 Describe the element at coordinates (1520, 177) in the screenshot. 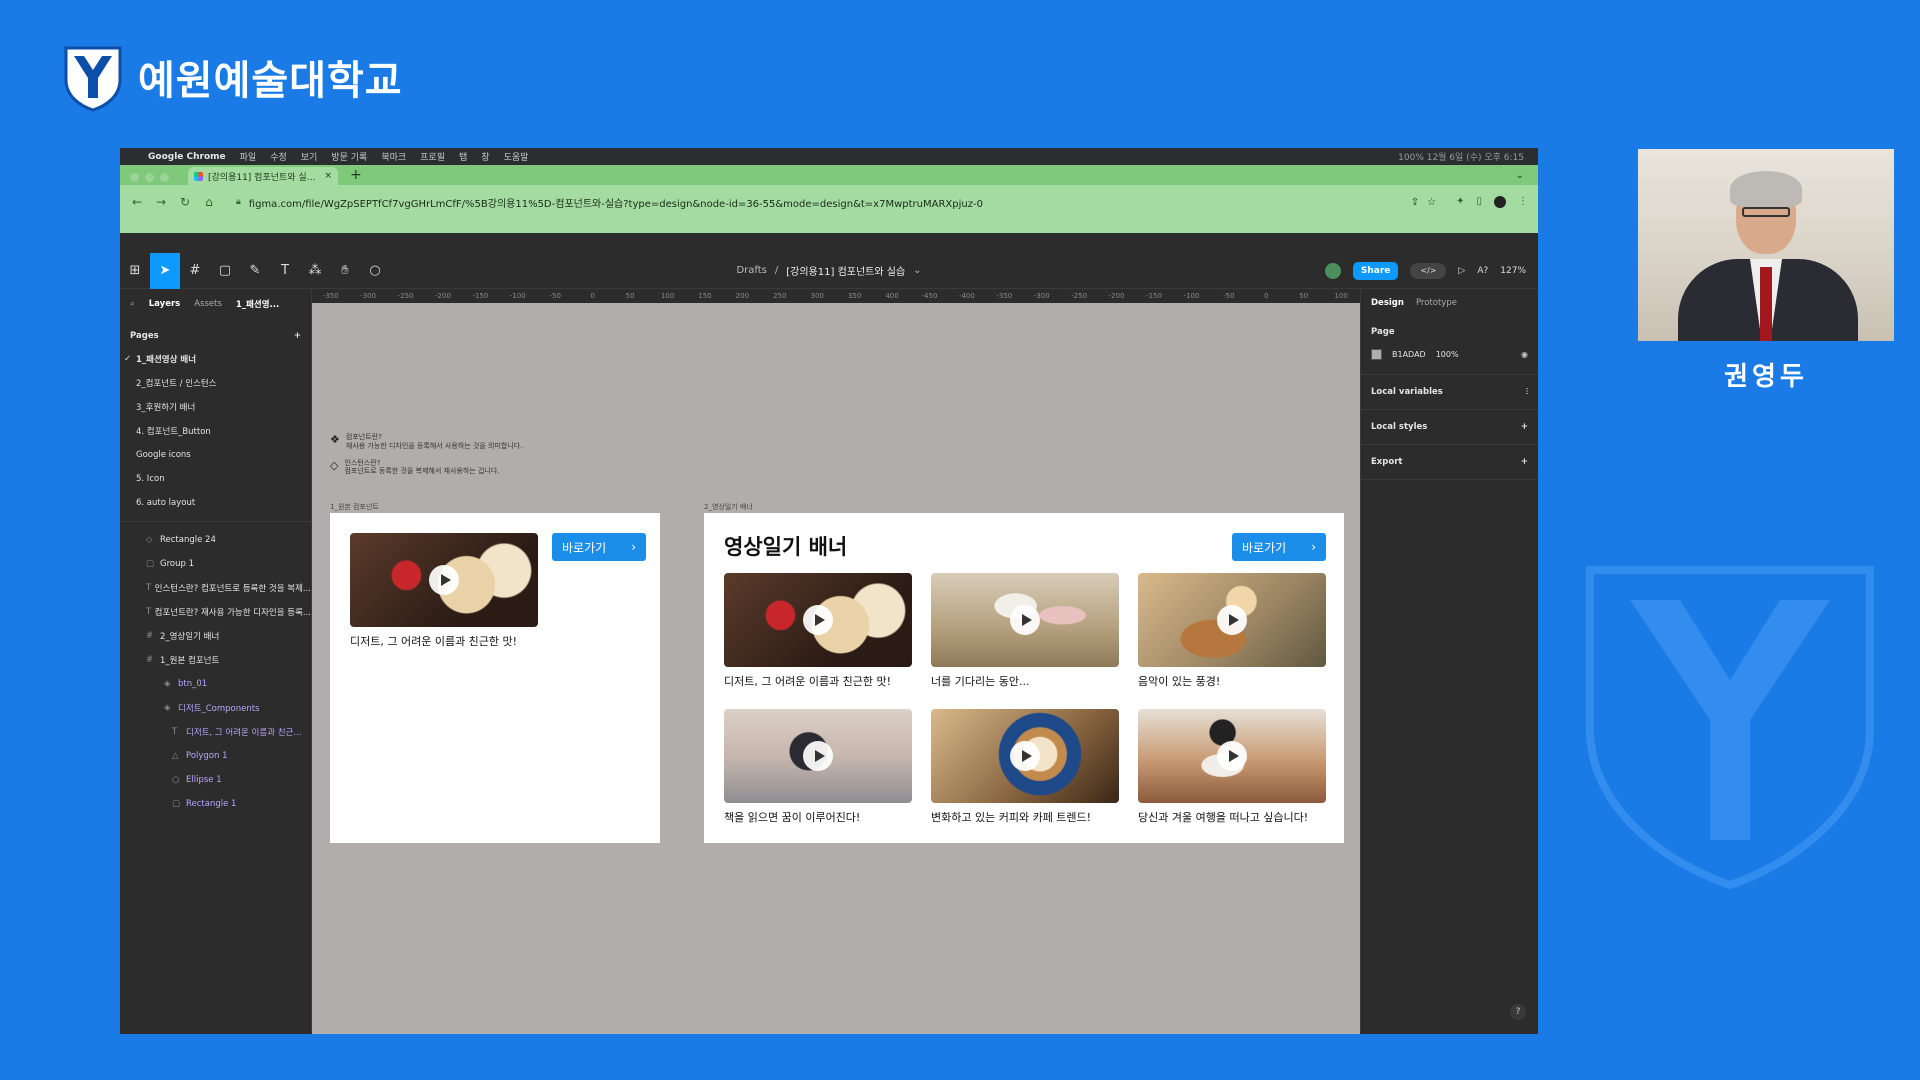

I see `tab-search-icon: ⌄` at that location.